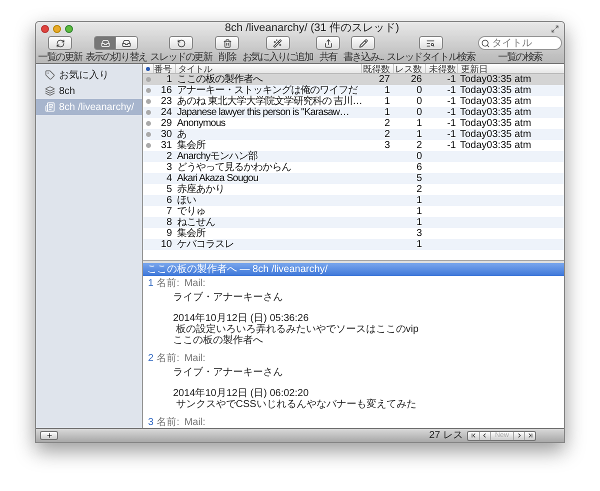 This screenshot has height=491, width=600. What do you see at coordinates (495, 68) in the screenshot?
I see `column-header: 更新日` at bounding box center [495, 68].